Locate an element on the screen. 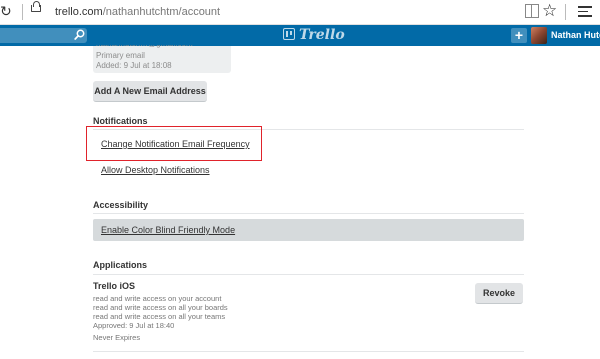  primary-email-label: Primary email is located at coordinates (120, 55).